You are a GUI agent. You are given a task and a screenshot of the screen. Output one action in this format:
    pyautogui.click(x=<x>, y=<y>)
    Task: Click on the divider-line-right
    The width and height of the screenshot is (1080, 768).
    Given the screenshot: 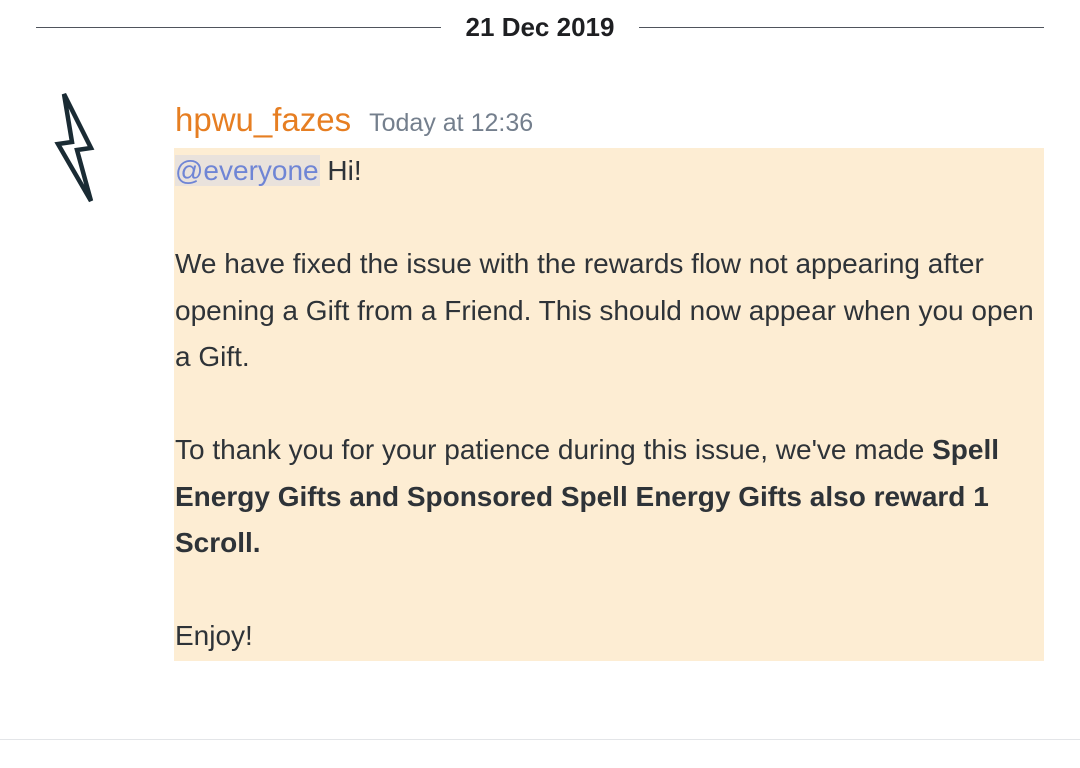 What is the action you would take?
    pyautogui.click(x=841, y=27)
    